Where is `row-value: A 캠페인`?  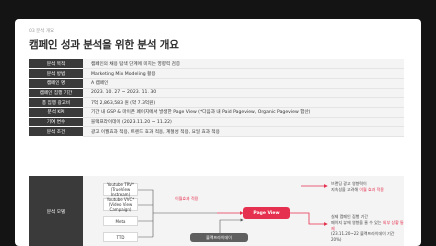 row-value: A 캠페인 is located at coordinates (243, 83).